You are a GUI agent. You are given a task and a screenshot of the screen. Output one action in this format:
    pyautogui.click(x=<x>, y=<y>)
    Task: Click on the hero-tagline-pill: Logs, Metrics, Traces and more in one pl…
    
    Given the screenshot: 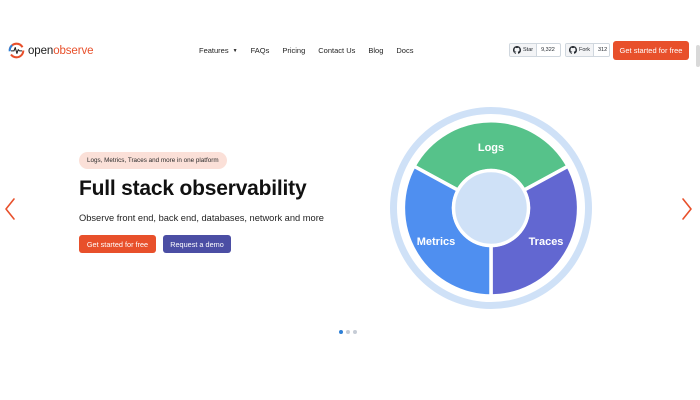 What is the action you would take?
    pyautogui.click(x=153, y=160)
    